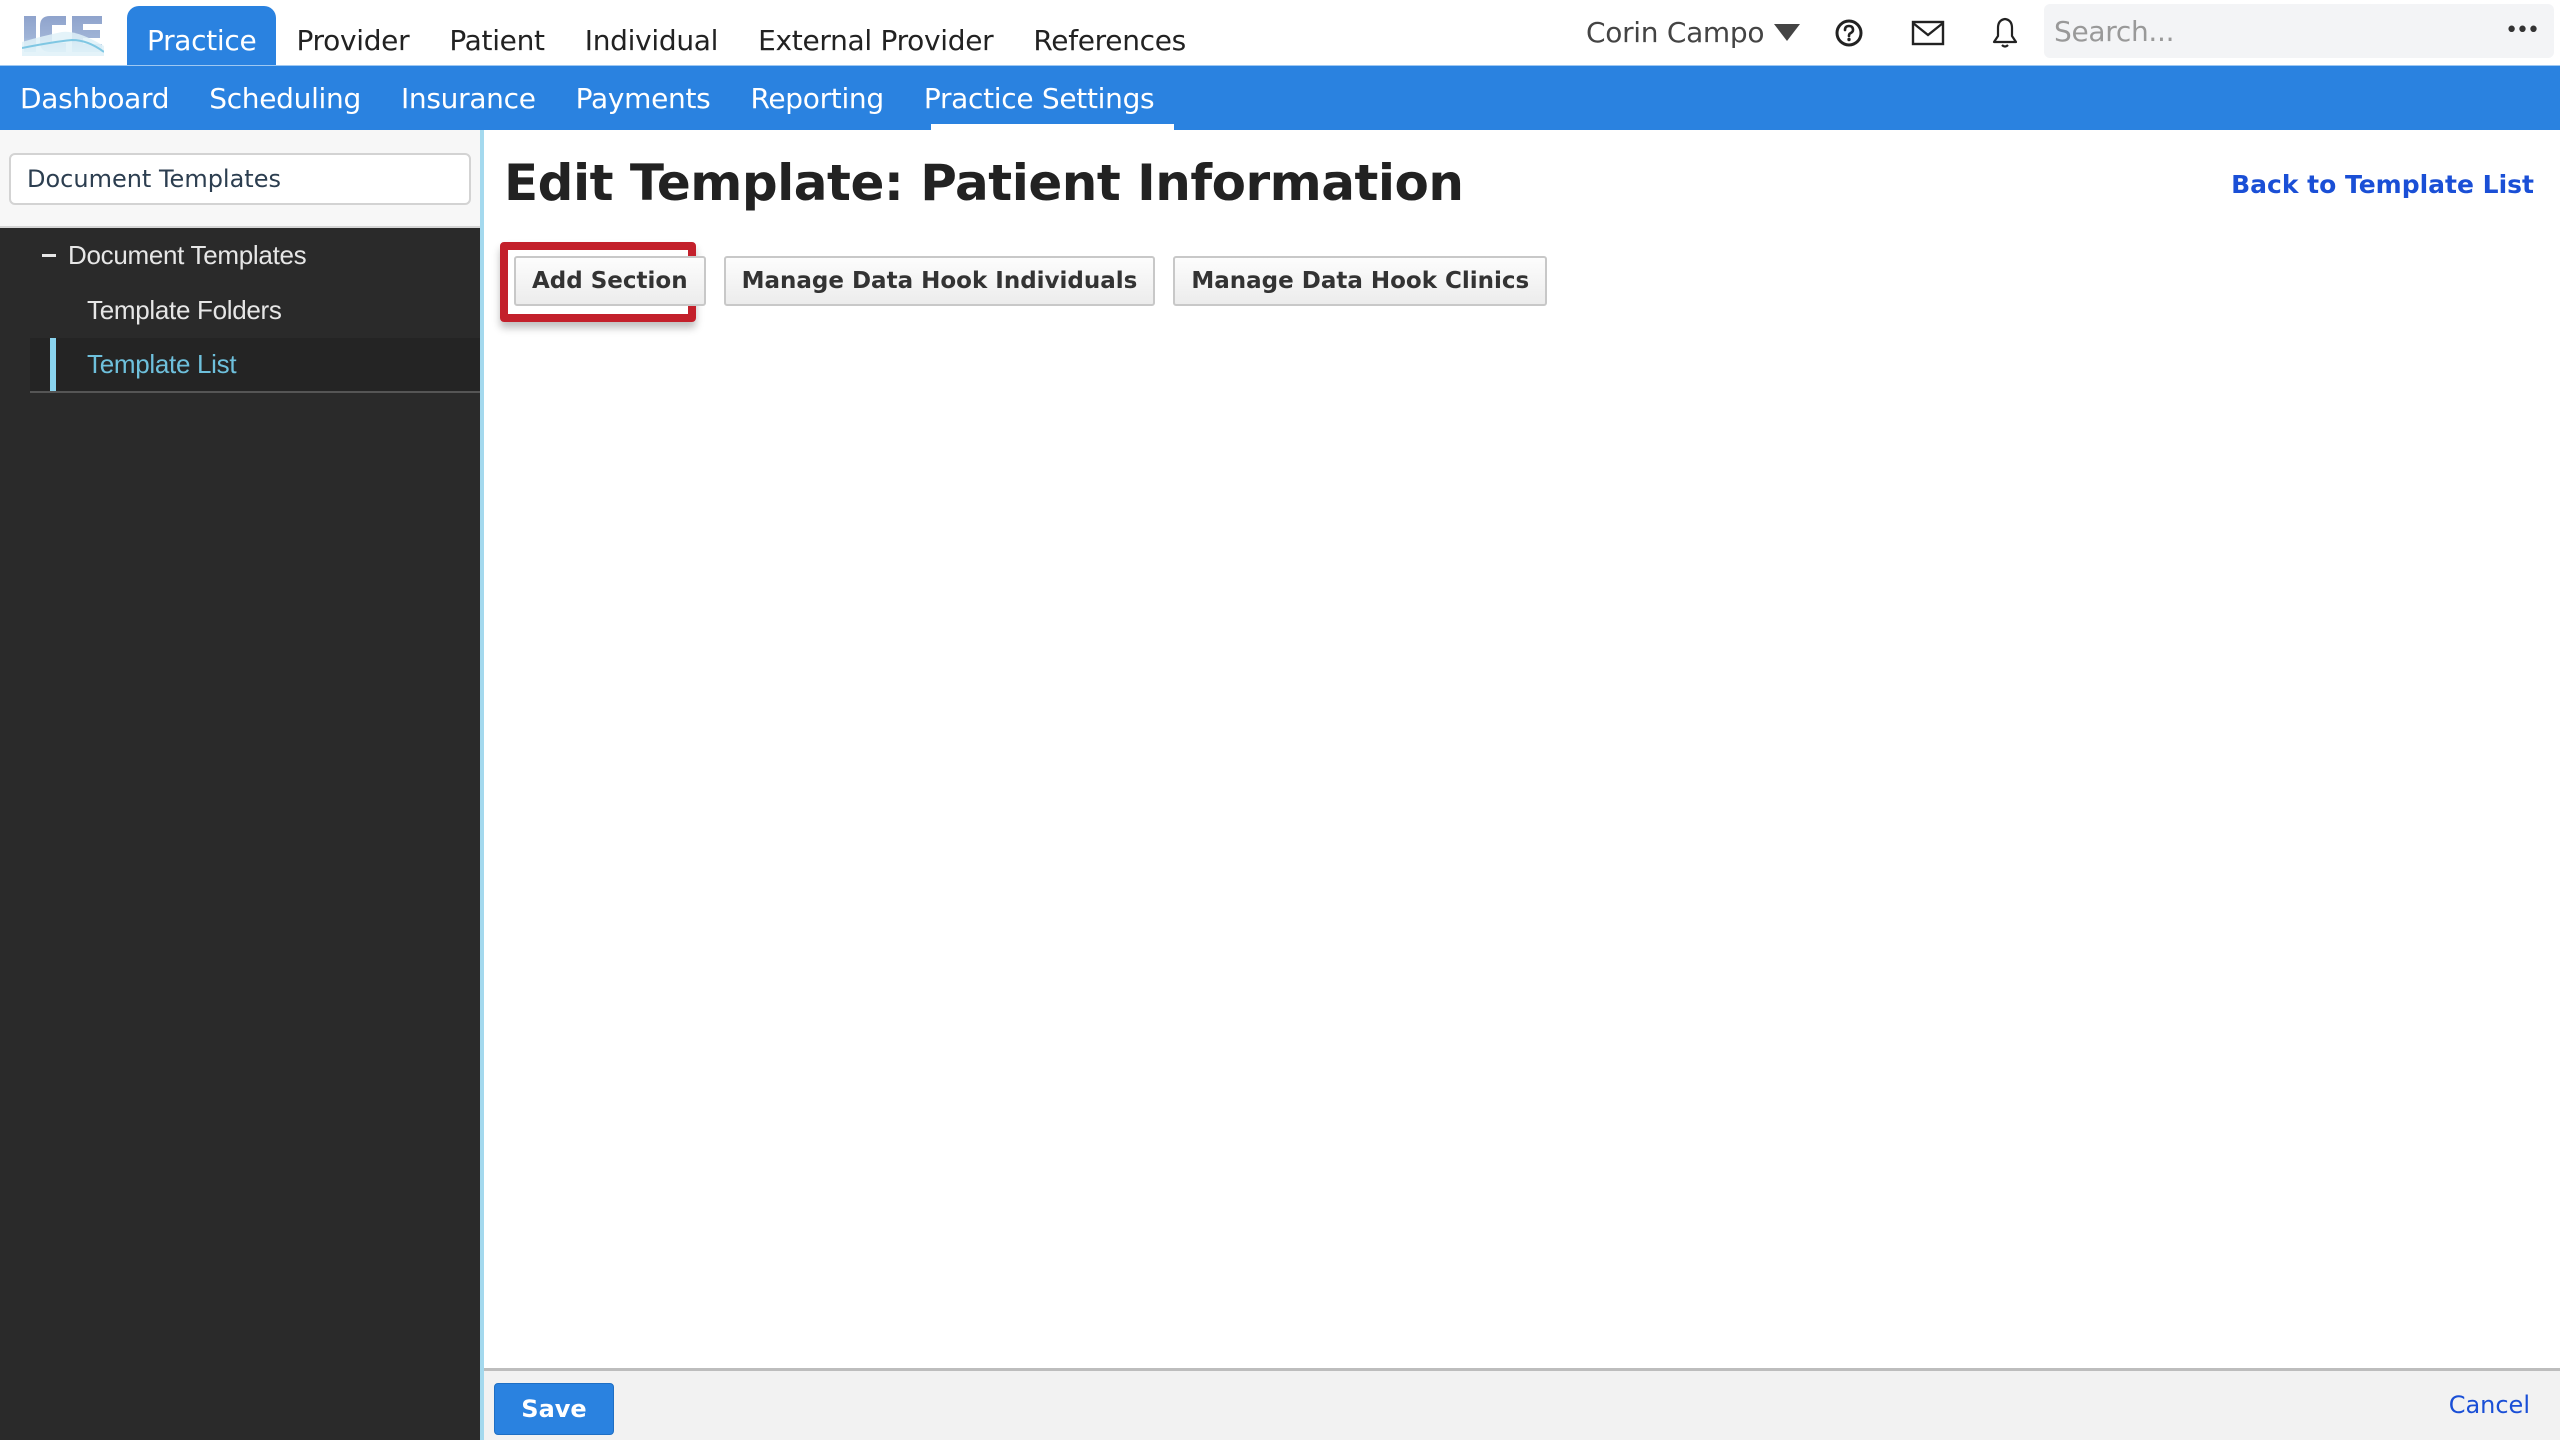 This screenshot has height=1440, width=2560. Describe the element at coordinates (1849, 33) in the screenshot. I see `help-icon` at that location.